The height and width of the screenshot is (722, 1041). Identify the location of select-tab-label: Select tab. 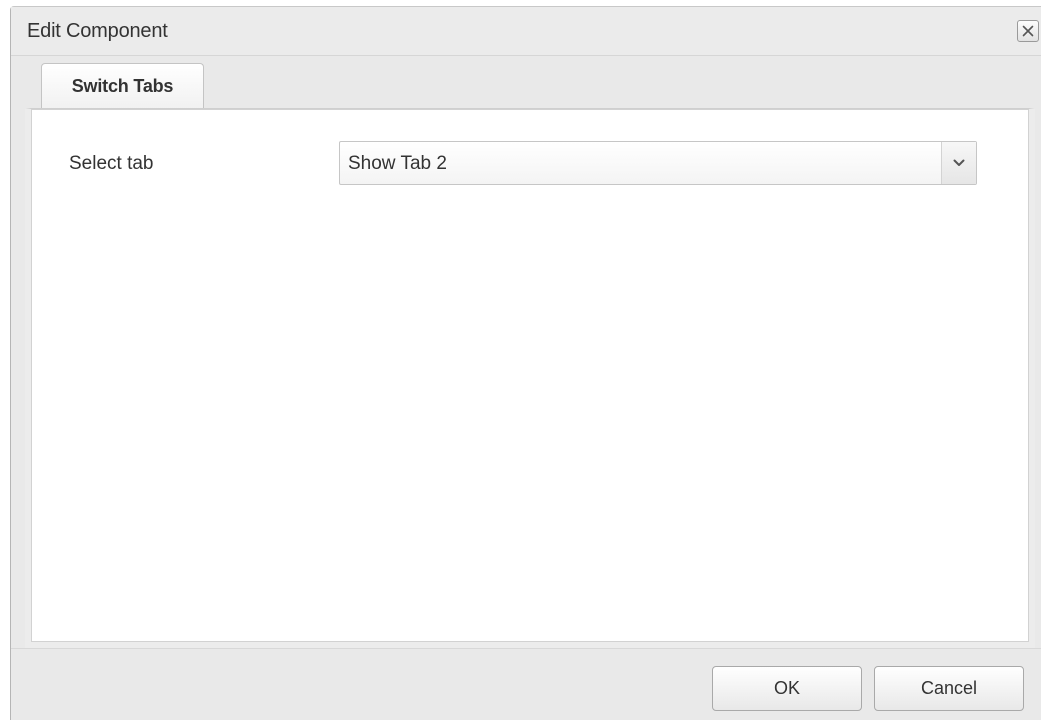
(111, 163).